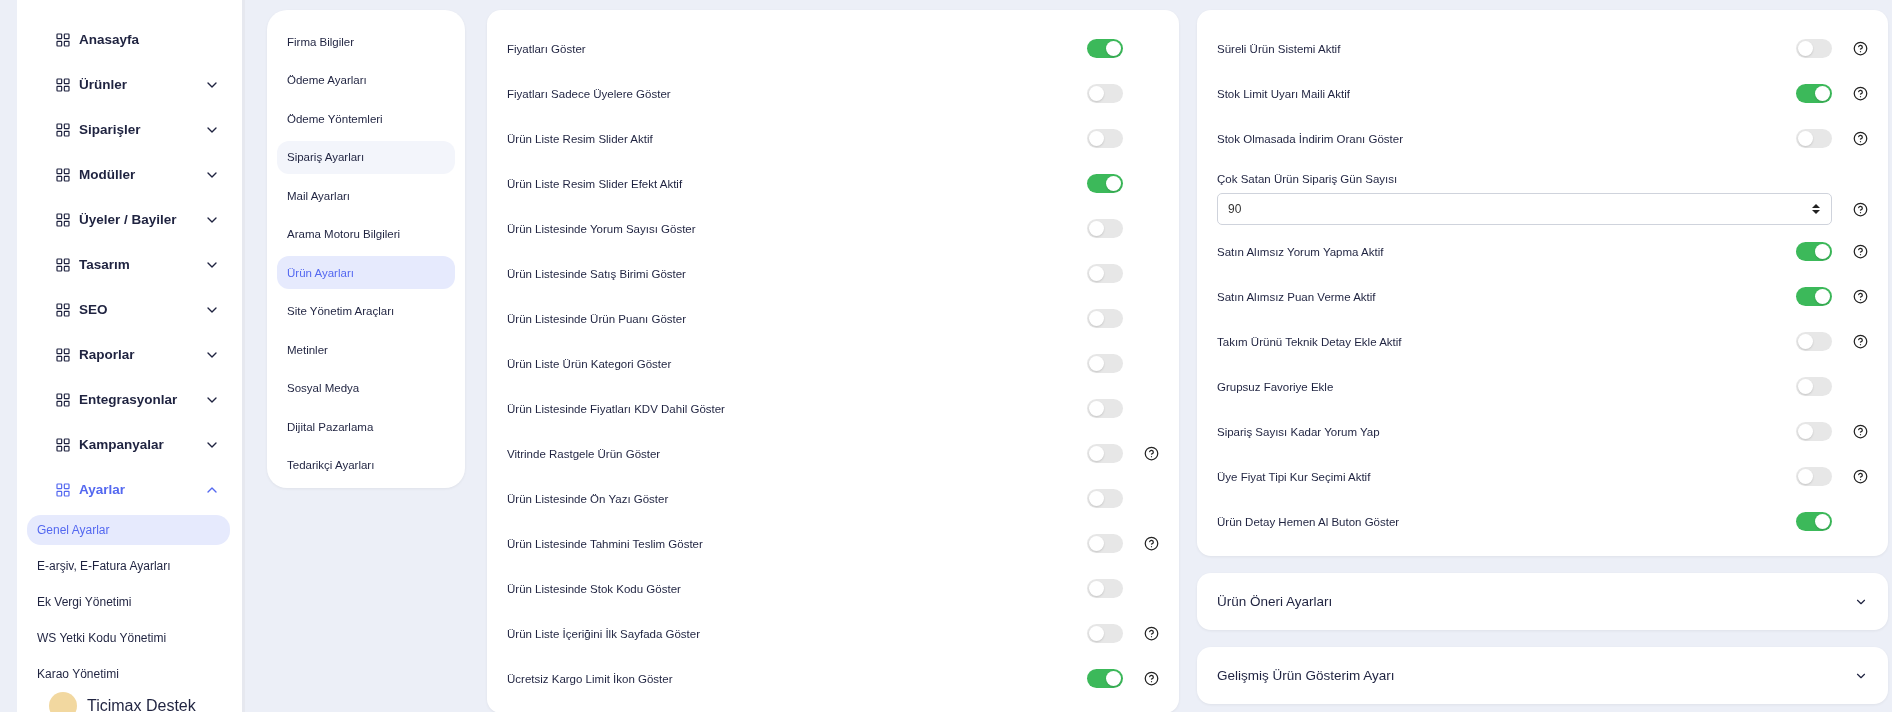  Describe the element at coordinates (366, 272) in the screenshot. I see `menu-item: Ürün Ayarları` at that location.